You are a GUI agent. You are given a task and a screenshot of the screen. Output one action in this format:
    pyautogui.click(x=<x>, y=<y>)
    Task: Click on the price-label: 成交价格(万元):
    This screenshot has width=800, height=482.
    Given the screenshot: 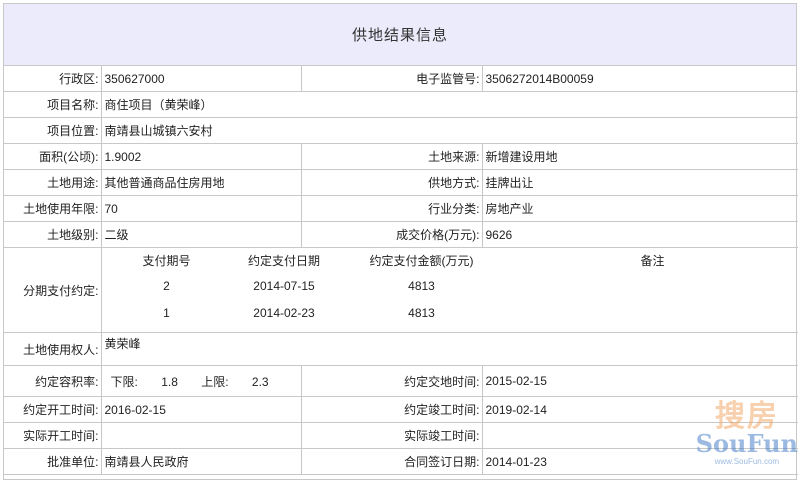 What is the action you would take?
    pyautogui.click(x=391, y=234)
    